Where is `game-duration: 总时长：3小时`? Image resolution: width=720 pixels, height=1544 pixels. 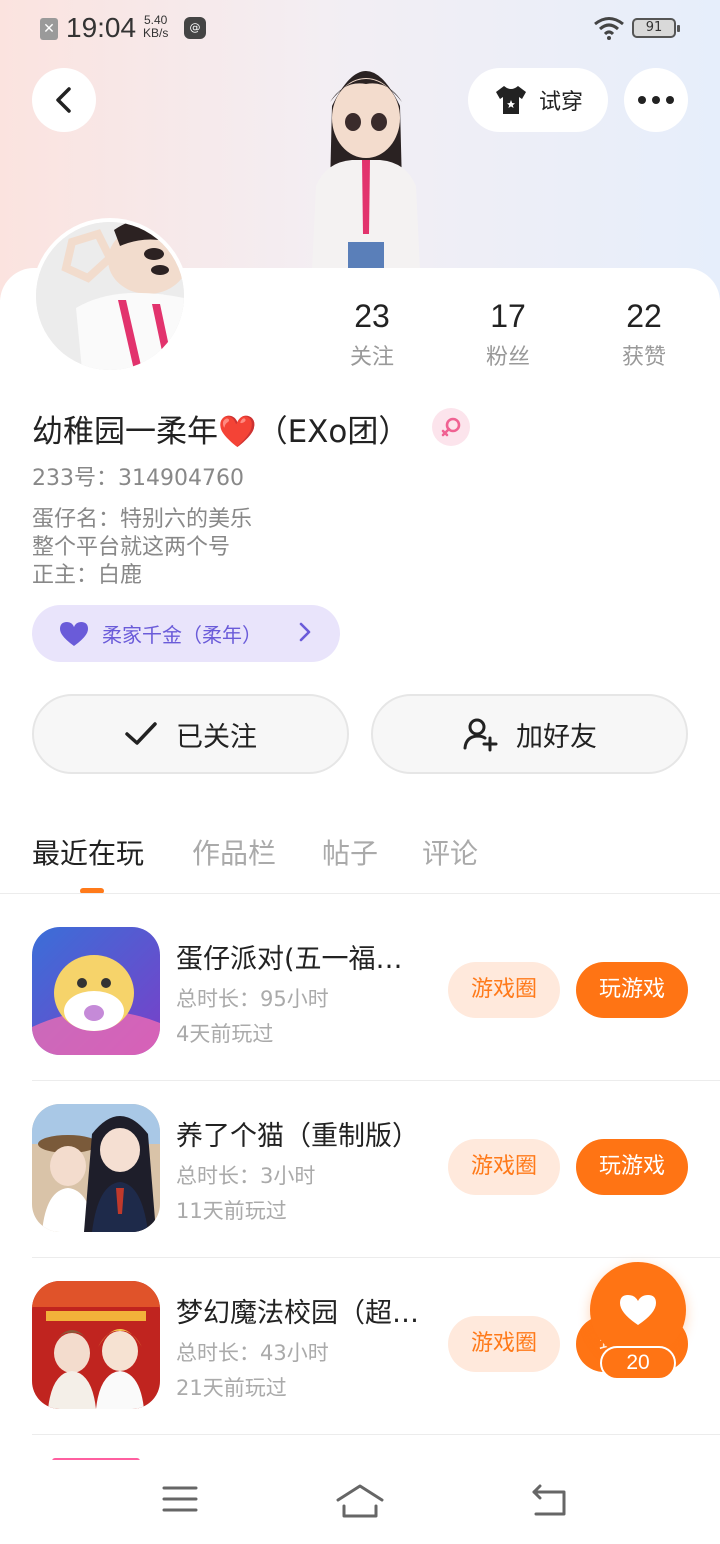 game-duration: 总时长：3小时 is located at coordinates (246, 1176).